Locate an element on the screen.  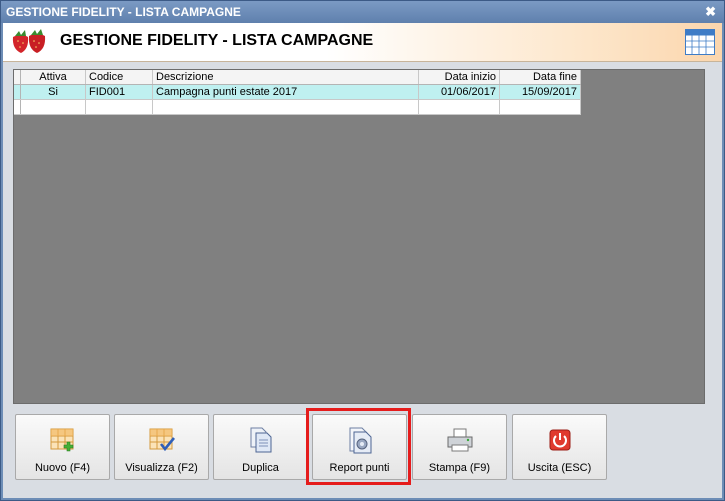
printer-icon is located at coordinates (460, 440).